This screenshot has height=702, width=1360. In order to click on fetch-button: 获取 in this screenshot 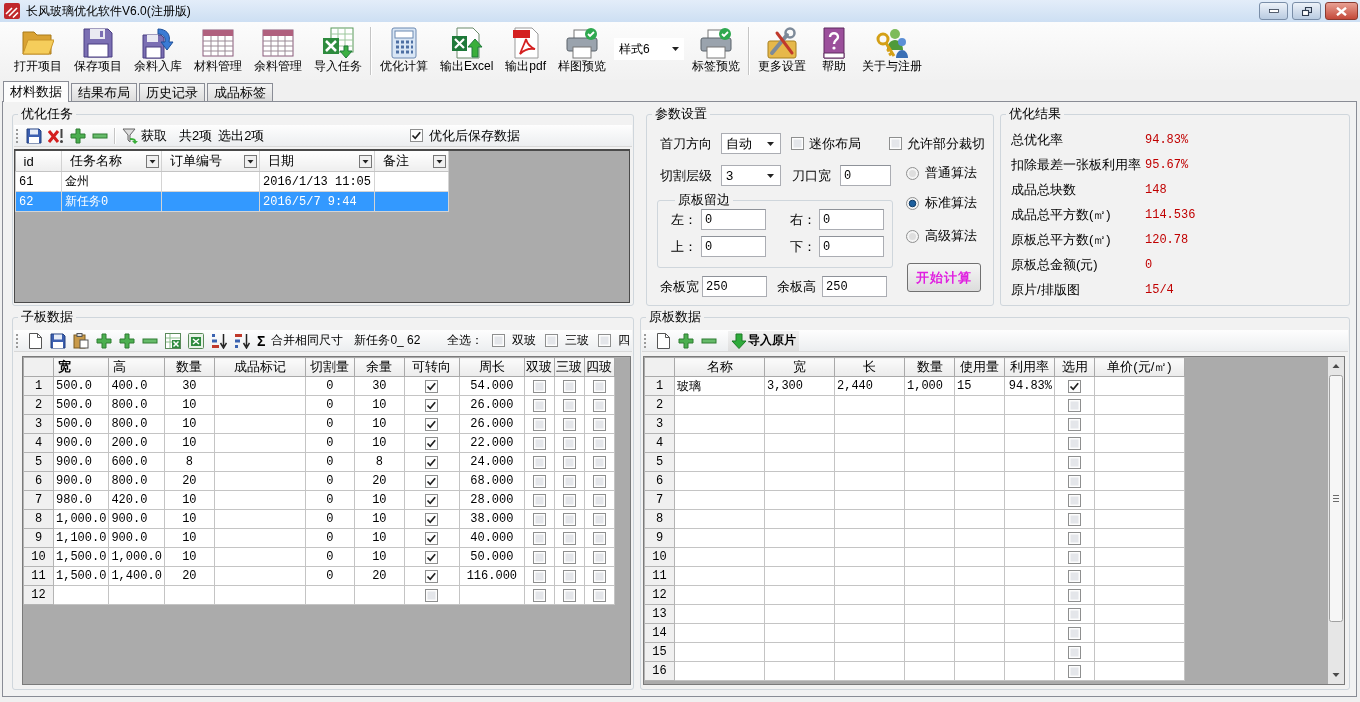, I will do `click(144, 135)`.